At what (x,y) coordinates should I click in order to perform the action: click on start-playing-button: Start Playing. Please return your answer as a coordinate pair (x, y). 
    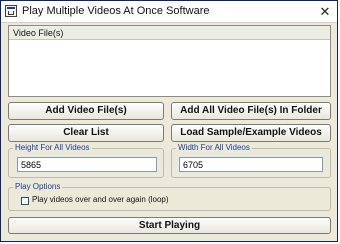
    Looking at the image, I should click on (169, 225).